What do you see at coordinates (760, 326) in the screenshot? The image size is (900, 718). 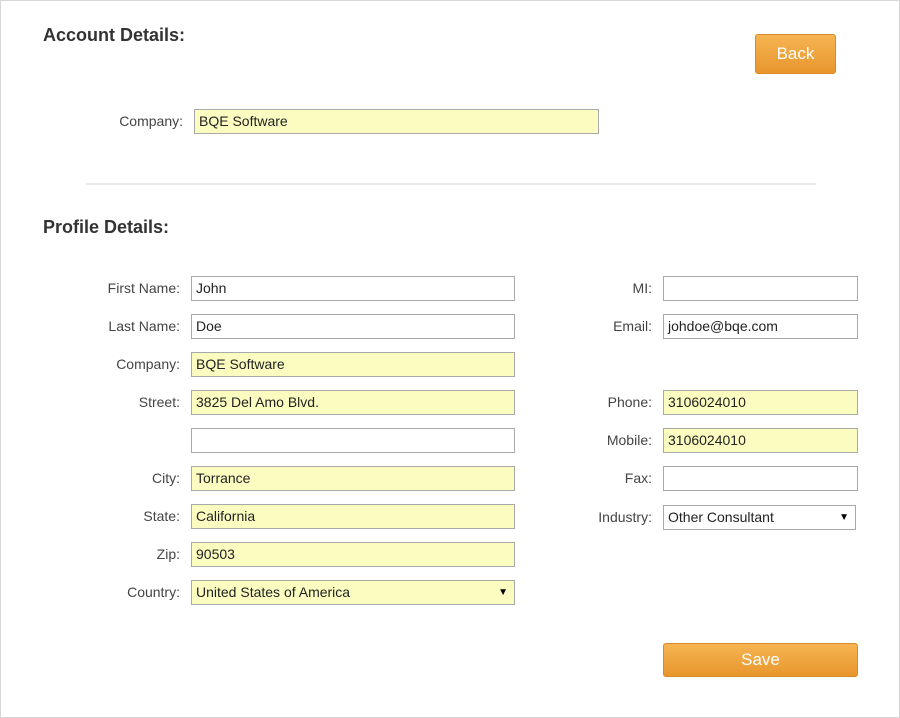 I see `email-field: johdoe@bqe.com` at bounding box center [760, 326].